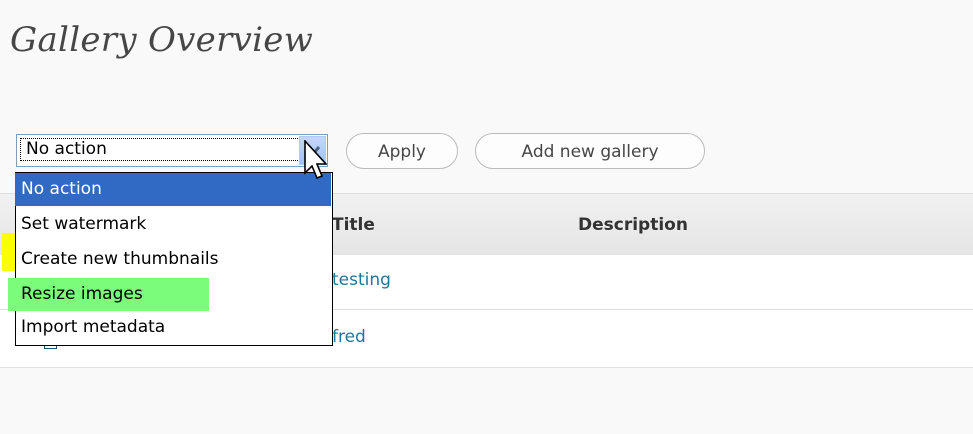 The width and height of the screenshot is (973, 434). What do you see at coordinates (349, 337) in the screenshot?
I see `gallery-title-link: fred` at bounding box center [349, 337].